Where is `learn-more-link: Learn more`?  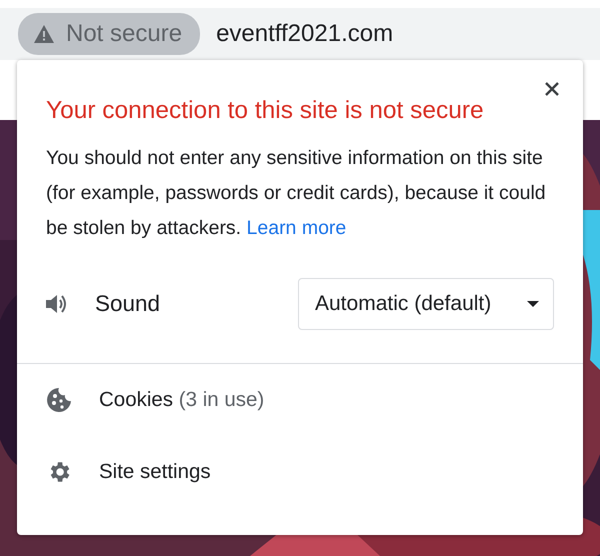
learn-more-link: Learn more is located at coordinates (296, 228).